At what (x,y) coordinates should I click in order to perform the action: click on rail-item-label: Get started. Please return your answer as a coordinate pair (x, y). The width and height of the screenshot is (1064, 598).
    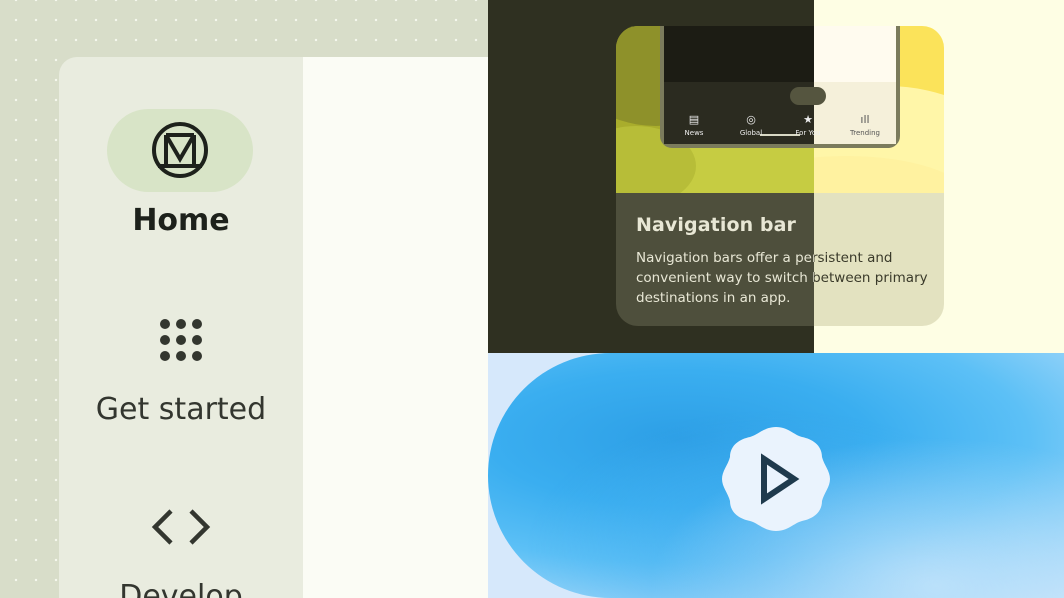
    Looking at the image, I should click on (181, 409).